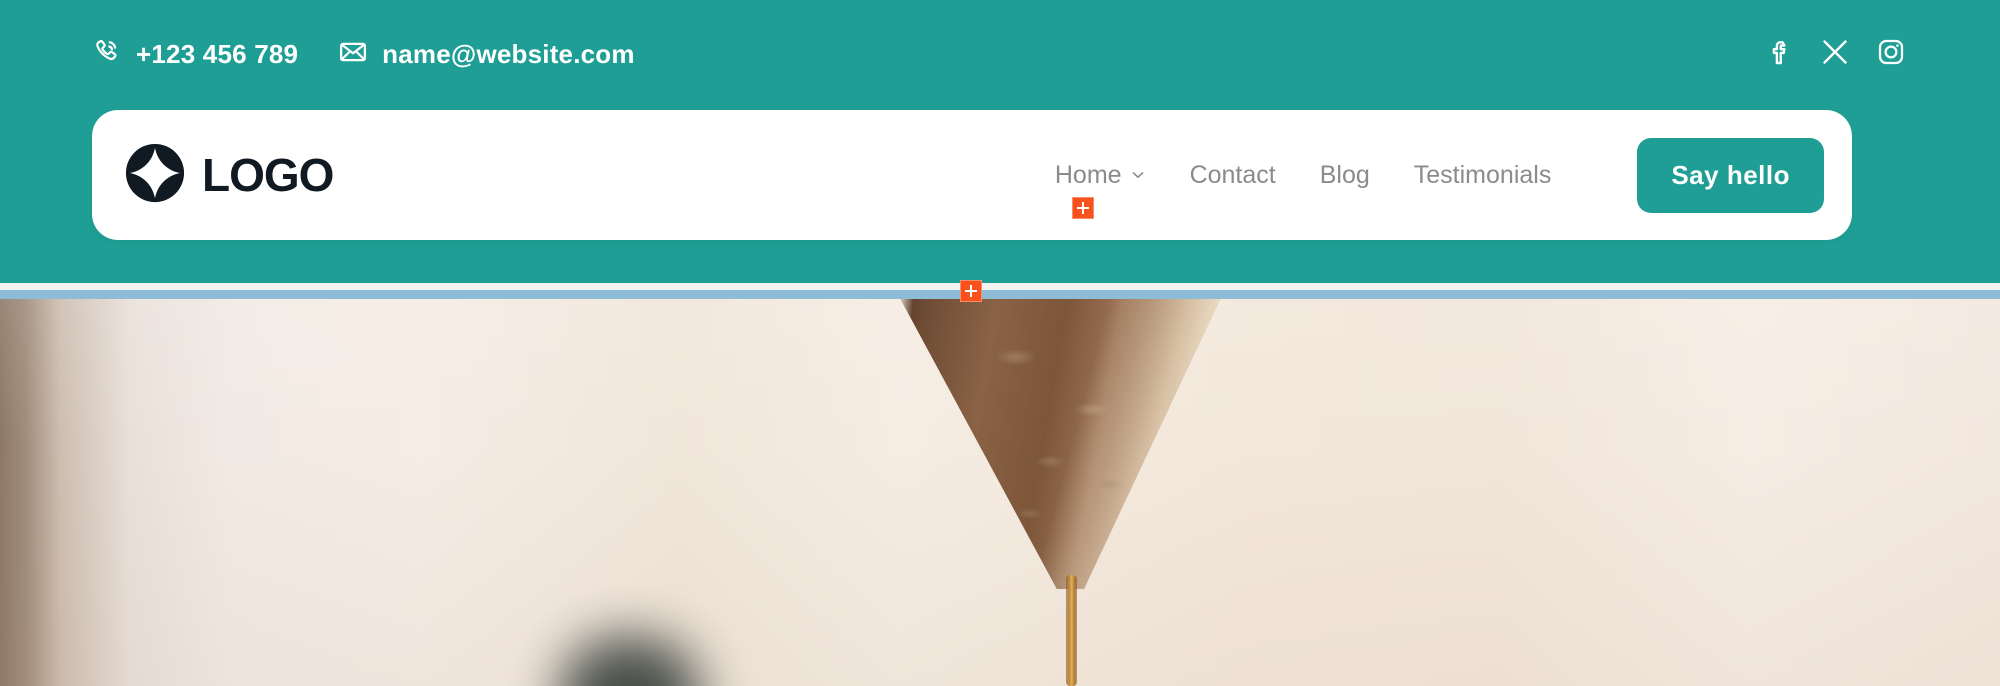  What do you see at coordinates (1083, 208) in the screenshot?
I see `add-section-marker-navbar` at bounding box center [1083, 208].